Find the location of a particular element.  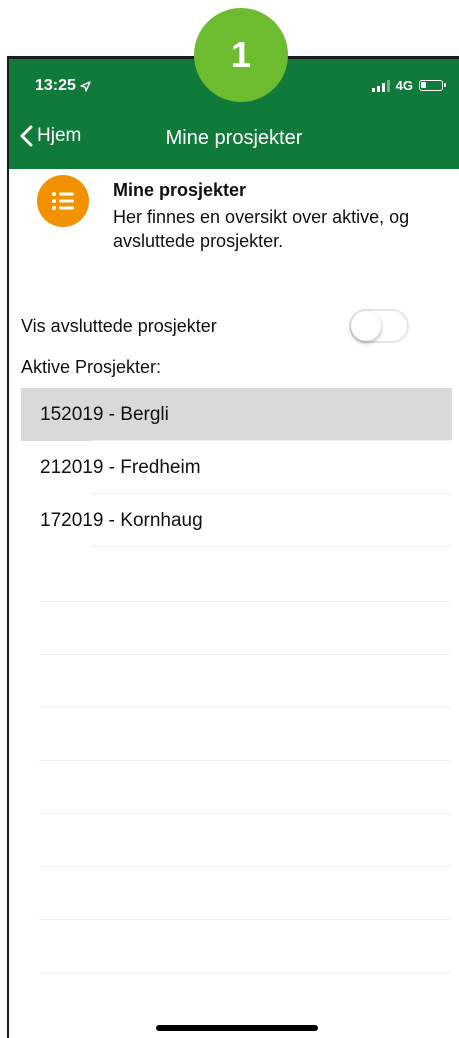

show-closed-projects-label: Vis avsluttede prosjekter is located at coordinates (119, 325).